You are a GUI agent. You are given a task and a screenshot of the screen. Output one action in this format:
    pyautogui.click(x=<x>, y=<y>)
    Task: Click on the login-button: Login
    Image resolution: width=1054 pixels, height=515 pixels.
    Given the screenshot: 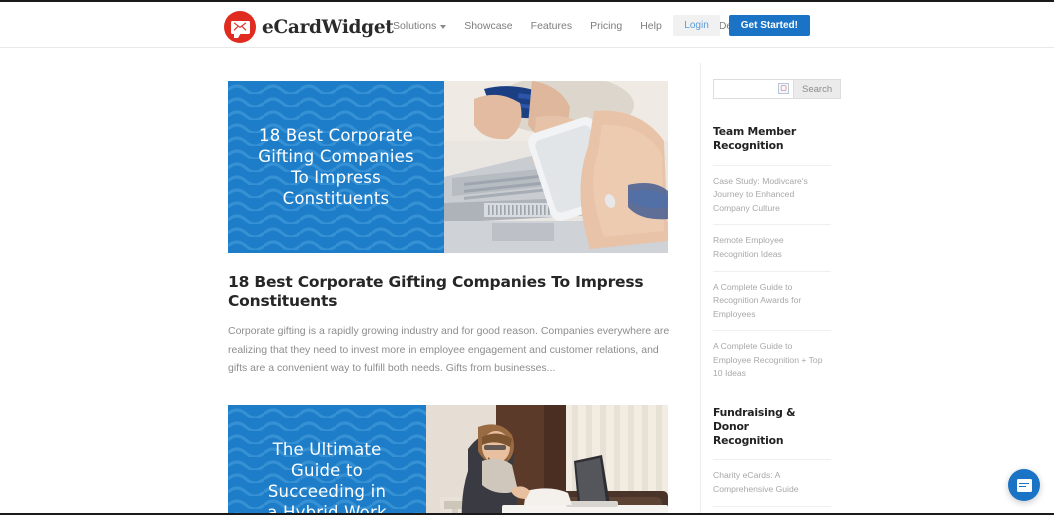 What is the action you would take?
    pyautogui.click(x=696, y=25)
    